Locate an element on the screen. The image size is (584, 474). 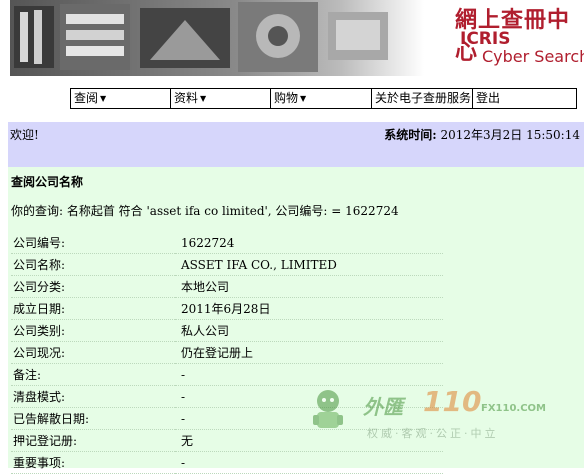
menu-shopping: 购物 ▼ is located at coordinates (321, 98).